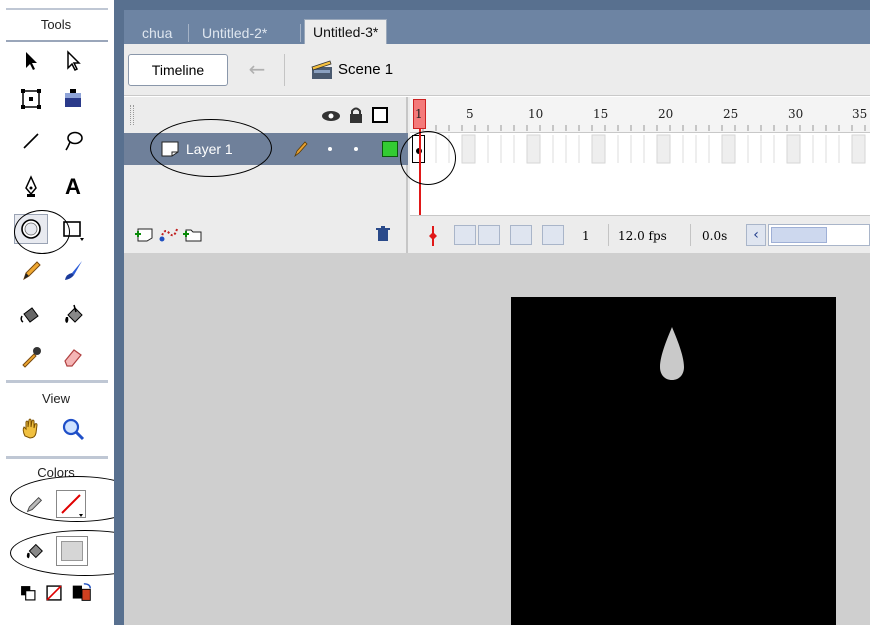 This screenshot has height=625, width=870. Describe the element at coordinates (284, 70) in the screenshot. I see `editbar-separator` at that location.